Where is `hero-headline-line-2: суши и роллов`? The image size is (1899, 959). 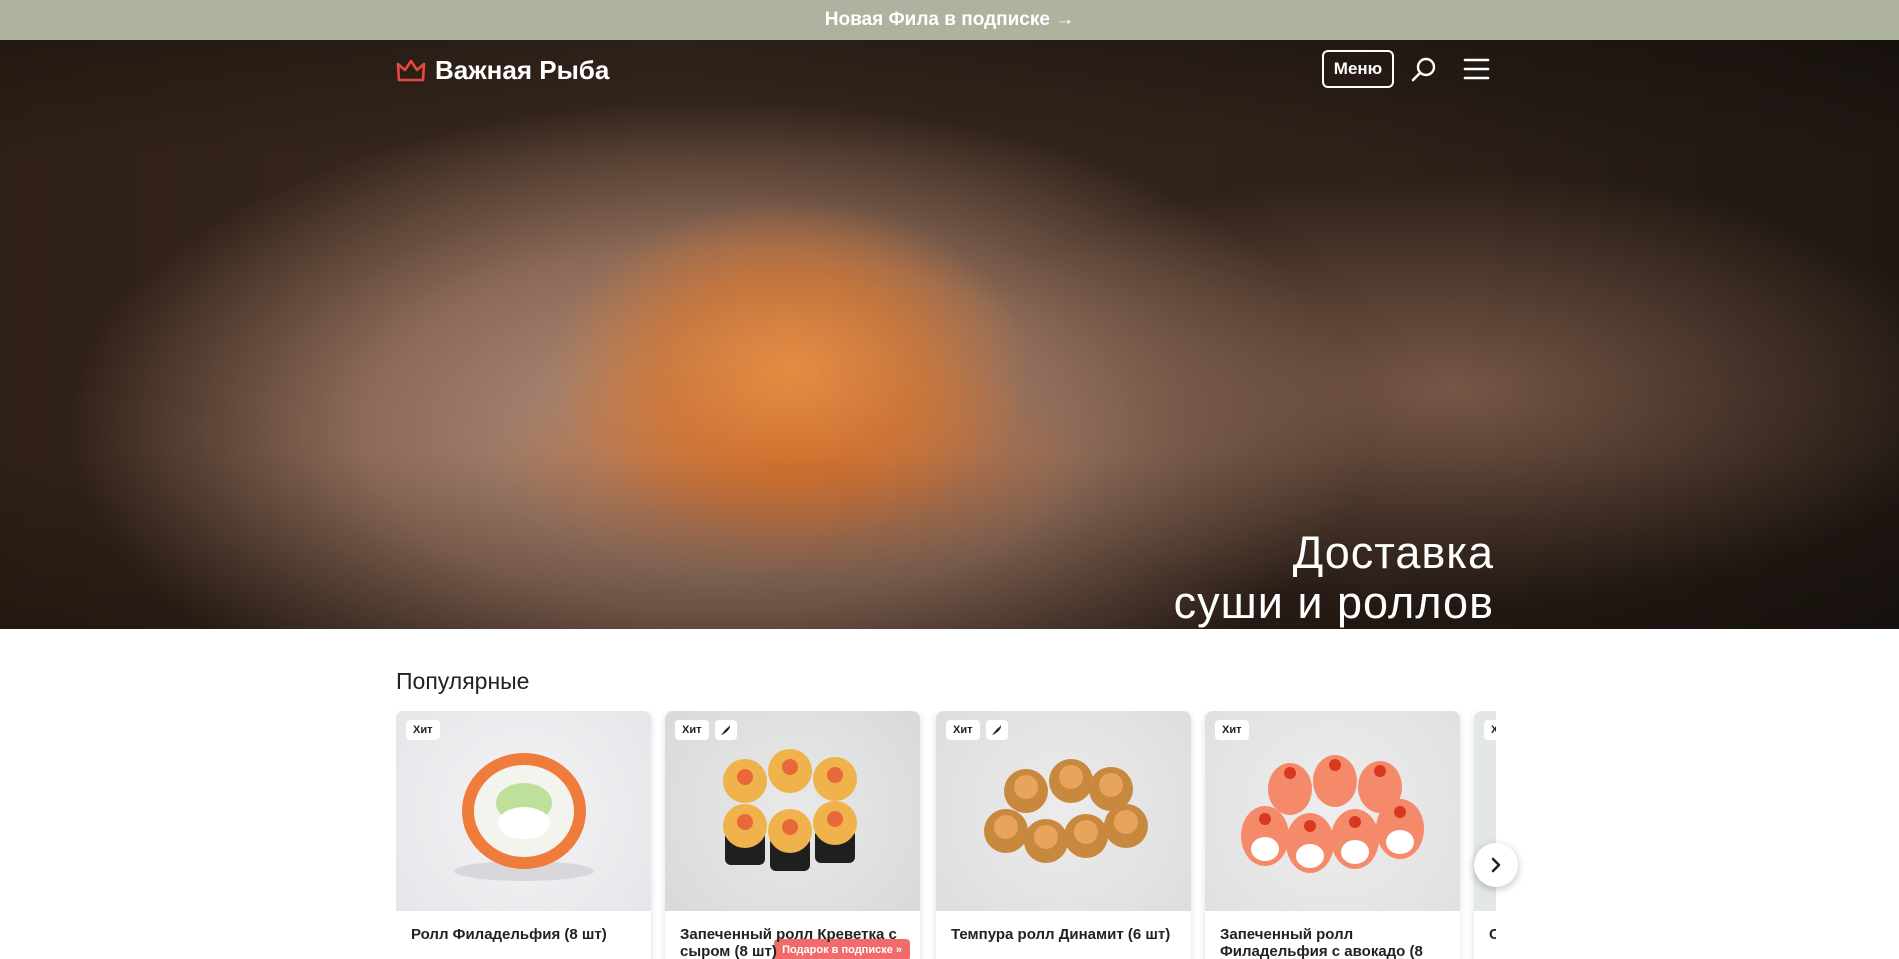
hero-headline-line-2: суши и роллов is located at coordinates (1333, 602).